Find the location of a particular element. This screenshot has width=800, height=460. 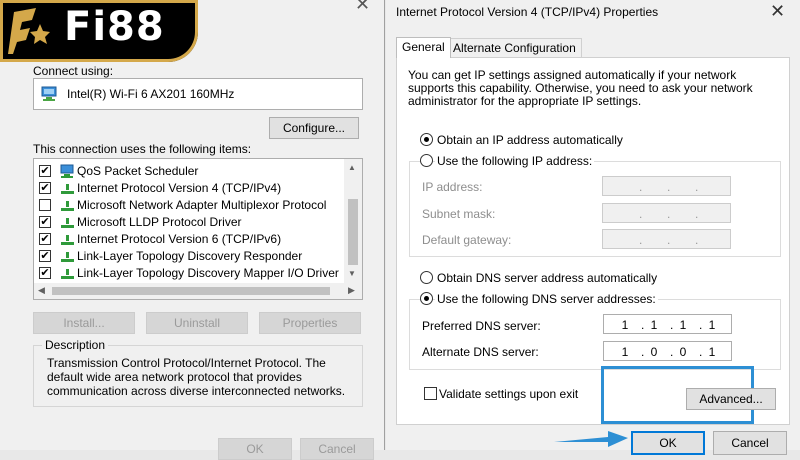

obtain-ip-auto-radio is located at coordinates (426, 139).